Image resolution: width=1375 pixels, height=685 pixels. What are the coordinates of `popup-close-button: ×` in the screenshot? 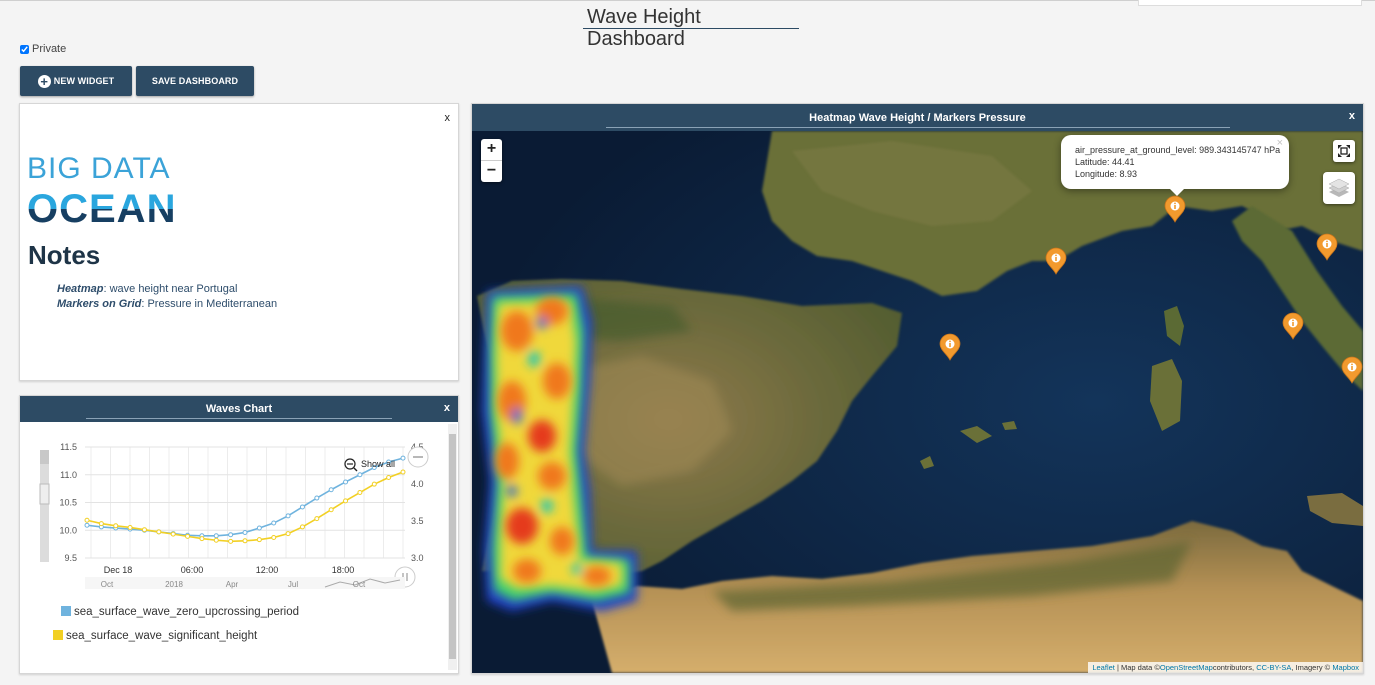 It's located at (1280, 143).